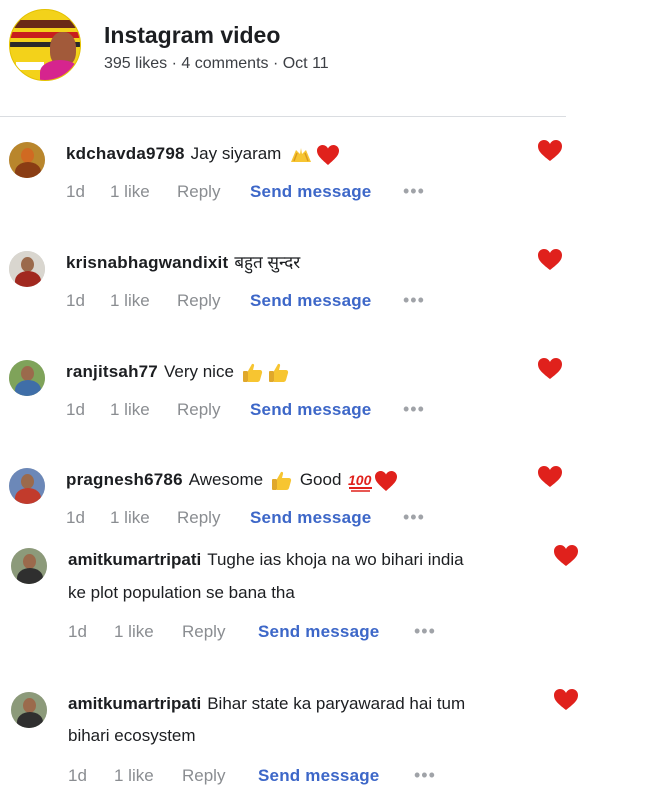 The image size is (652, 808). What do you see at coordinates (336, 703) in the screenshot?
I see `comment-body: Bihar state ka paryawarad hai tum` at bounding box center [336, 703].